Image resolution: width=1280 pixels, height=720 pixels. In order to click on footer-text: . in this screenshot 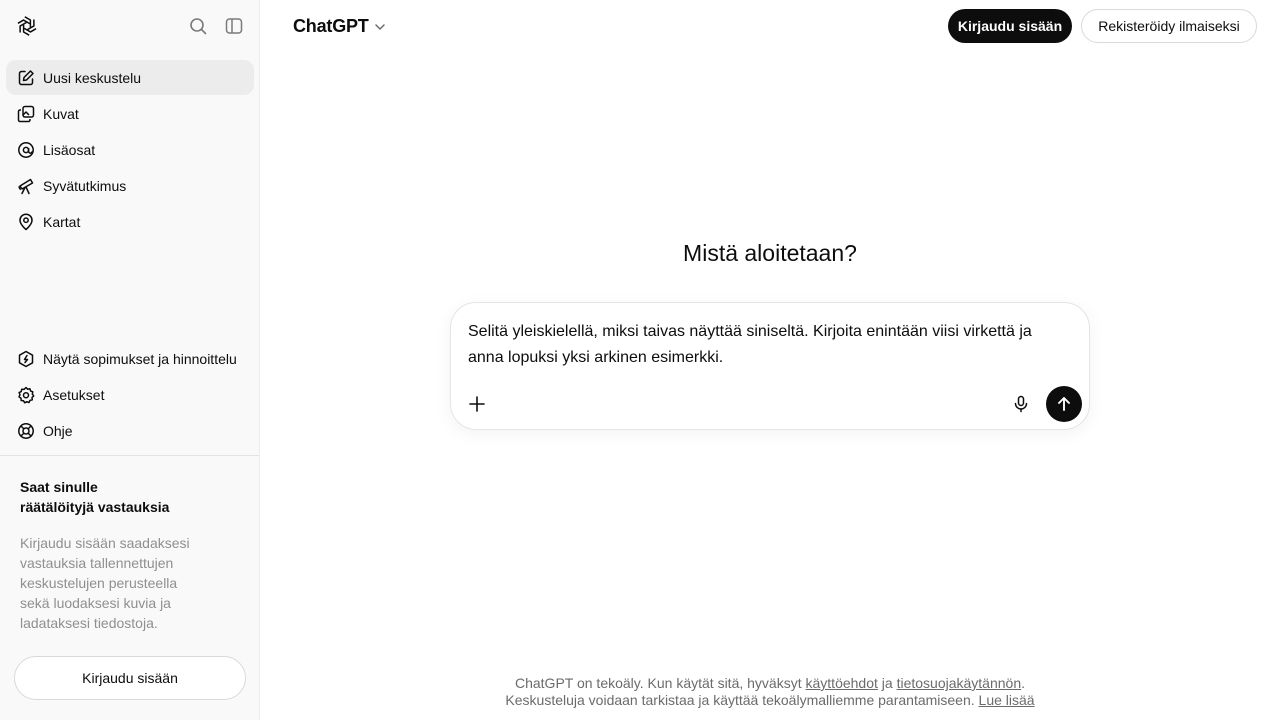, I will do `click(1023, 683)`.